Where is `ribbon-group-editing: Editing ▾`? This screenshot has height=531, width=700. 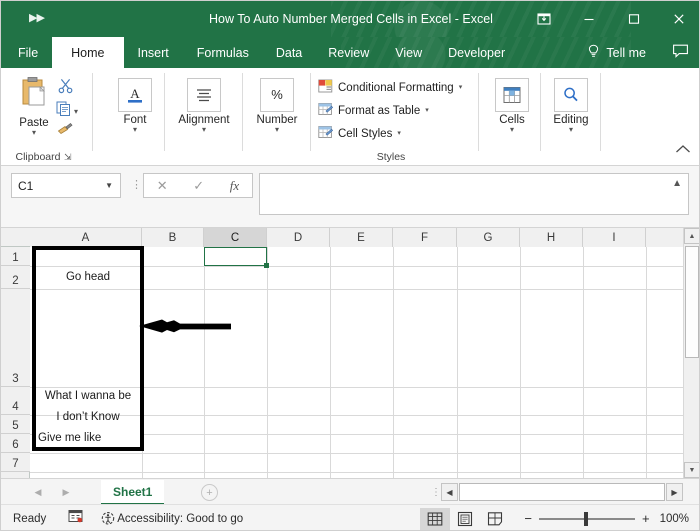
ribbon-group-editing: Editing ▾ is located at coordinates (571, 117).